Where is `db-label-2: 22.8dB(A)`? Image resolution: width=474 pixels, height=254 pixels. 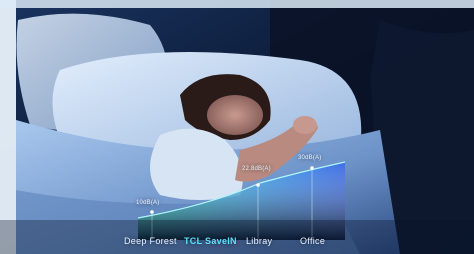
db-label-2: 22.8dB(A) is located at coordinates (256, 169).